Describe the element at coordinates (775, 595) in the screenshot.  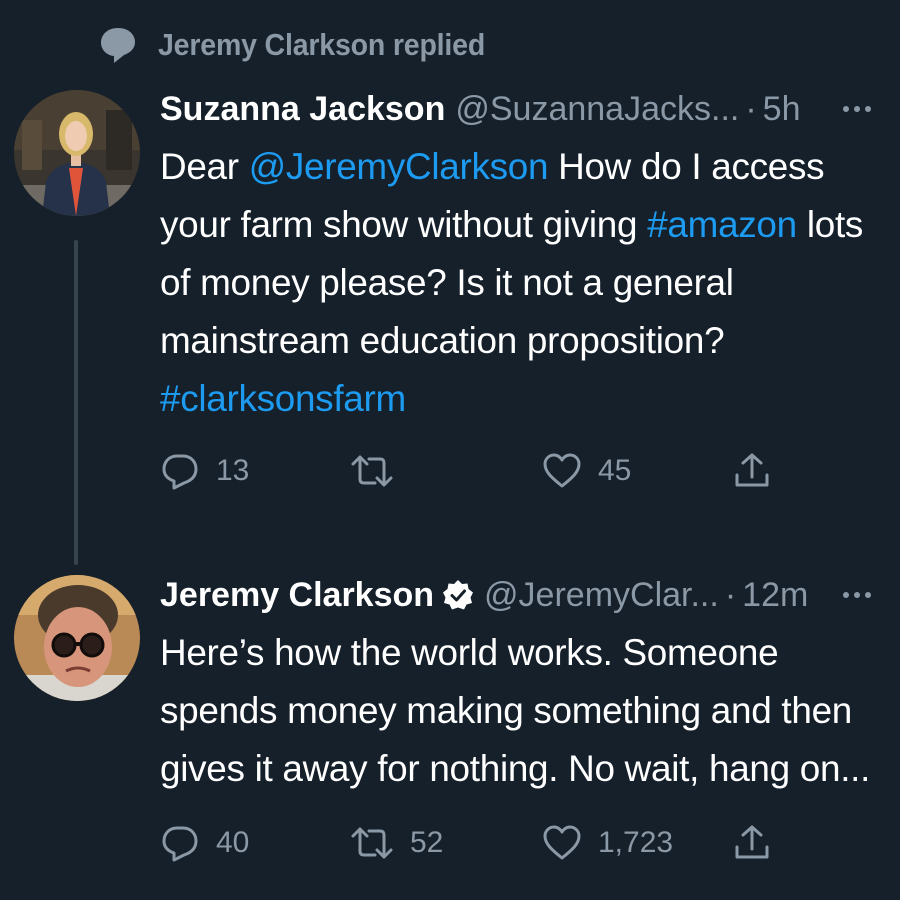
I see `timestamp: 12m` at that location.